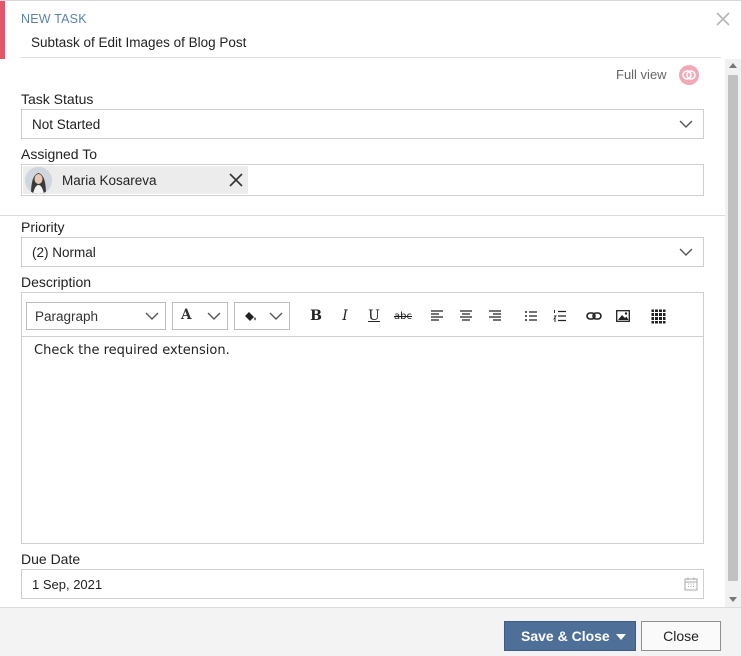 Image resolution: width=741 pixels, height=656 pixels. I want to click on table-icon, so click(658, 316).